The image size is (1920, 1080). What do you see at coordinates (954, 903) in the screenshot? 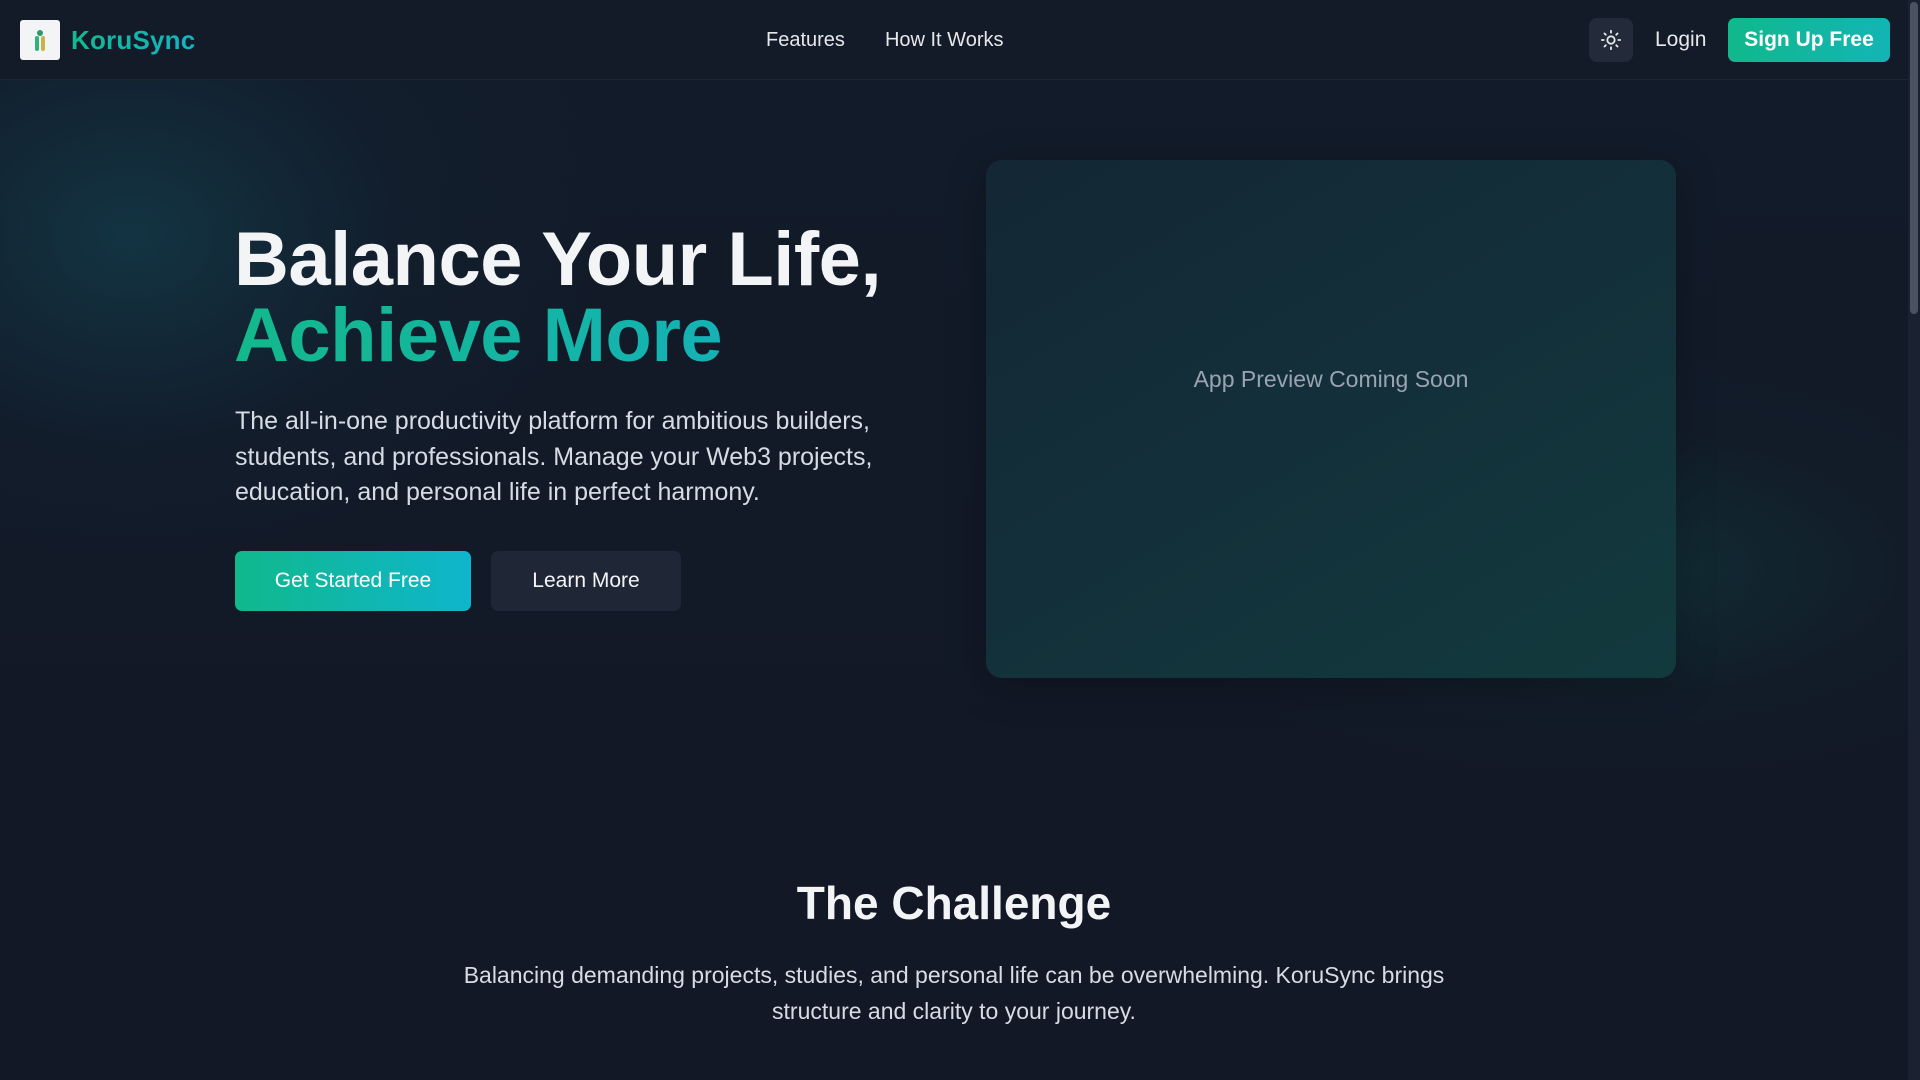
I see `challenge-title: The Challenge` at bounding box center [954, 903].